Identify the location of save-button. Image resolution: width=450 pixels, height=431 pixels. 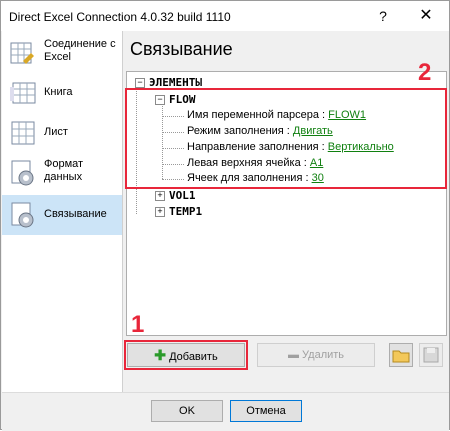
(431, 355).